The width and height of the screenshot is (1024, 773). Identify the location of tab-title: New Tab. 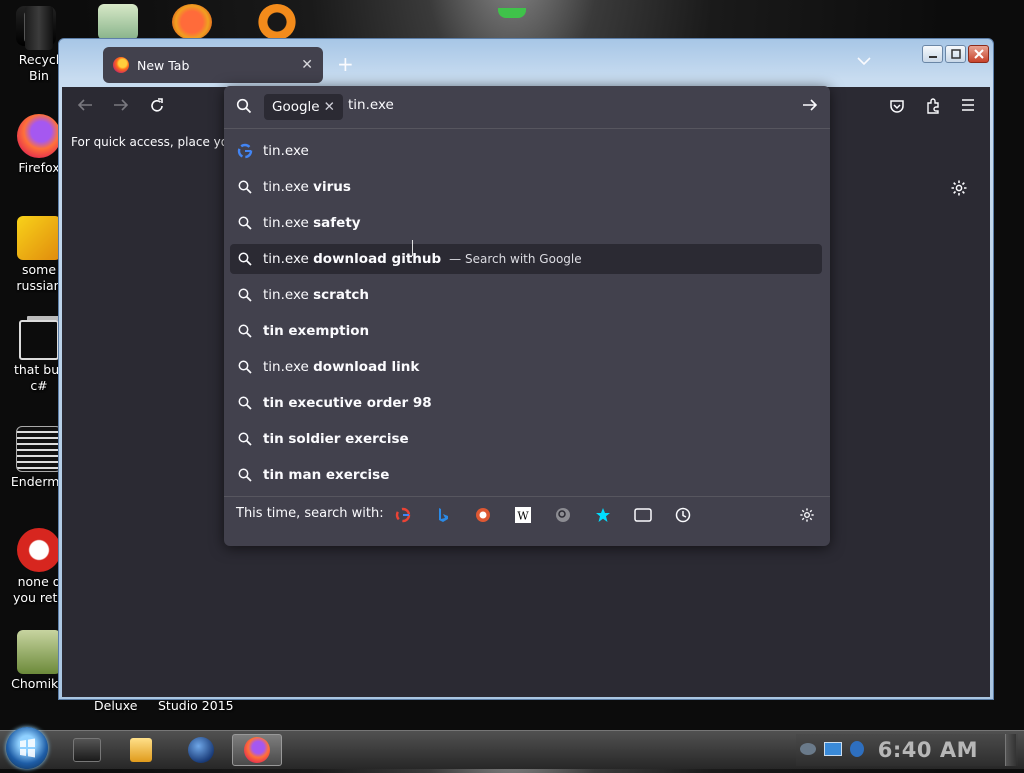
(163, 65).